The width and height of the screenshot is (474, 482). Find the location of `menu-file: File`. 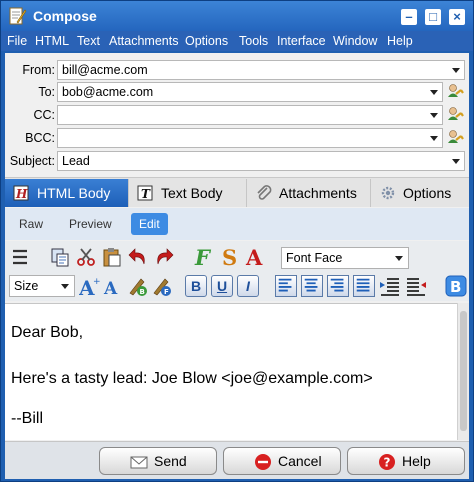

menu-file: File is located at coordinates (17, 41).